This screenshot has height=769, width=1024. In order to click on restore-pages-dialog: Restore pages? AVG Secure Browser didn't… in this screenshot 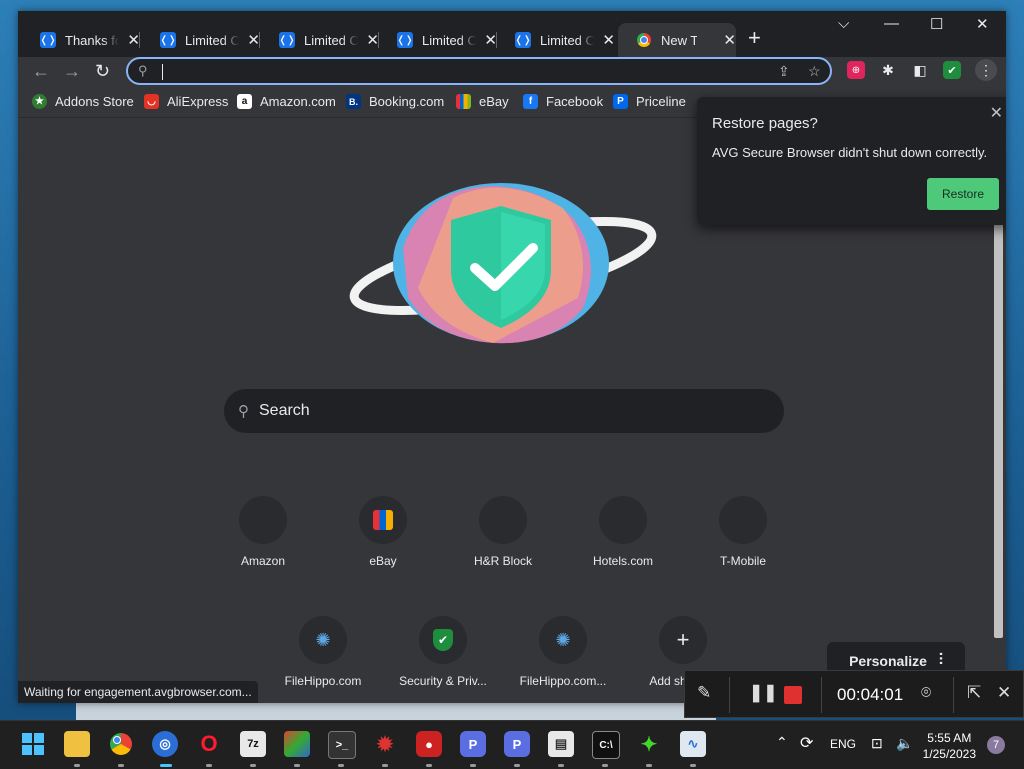, I will do `click(851, 161)`.